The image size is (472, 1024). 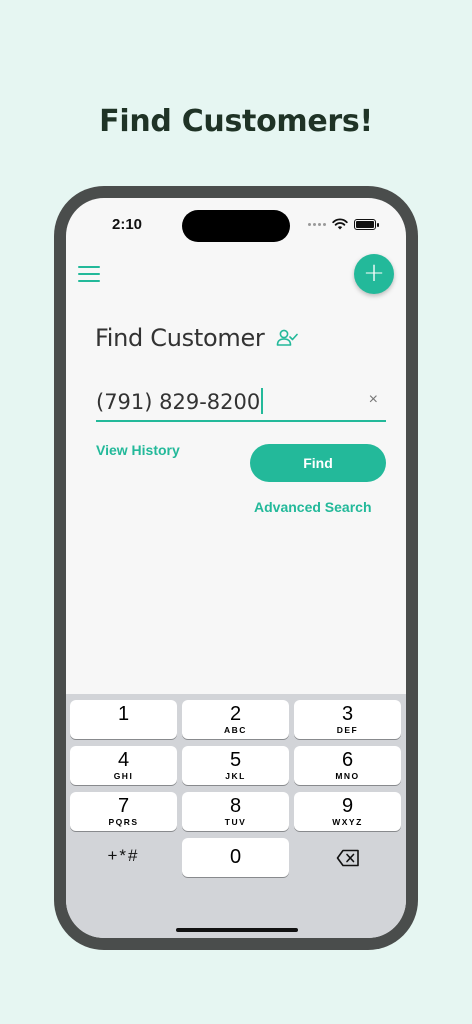 I want to click on key-8: 8 TUV, so click(x=235, y=811).